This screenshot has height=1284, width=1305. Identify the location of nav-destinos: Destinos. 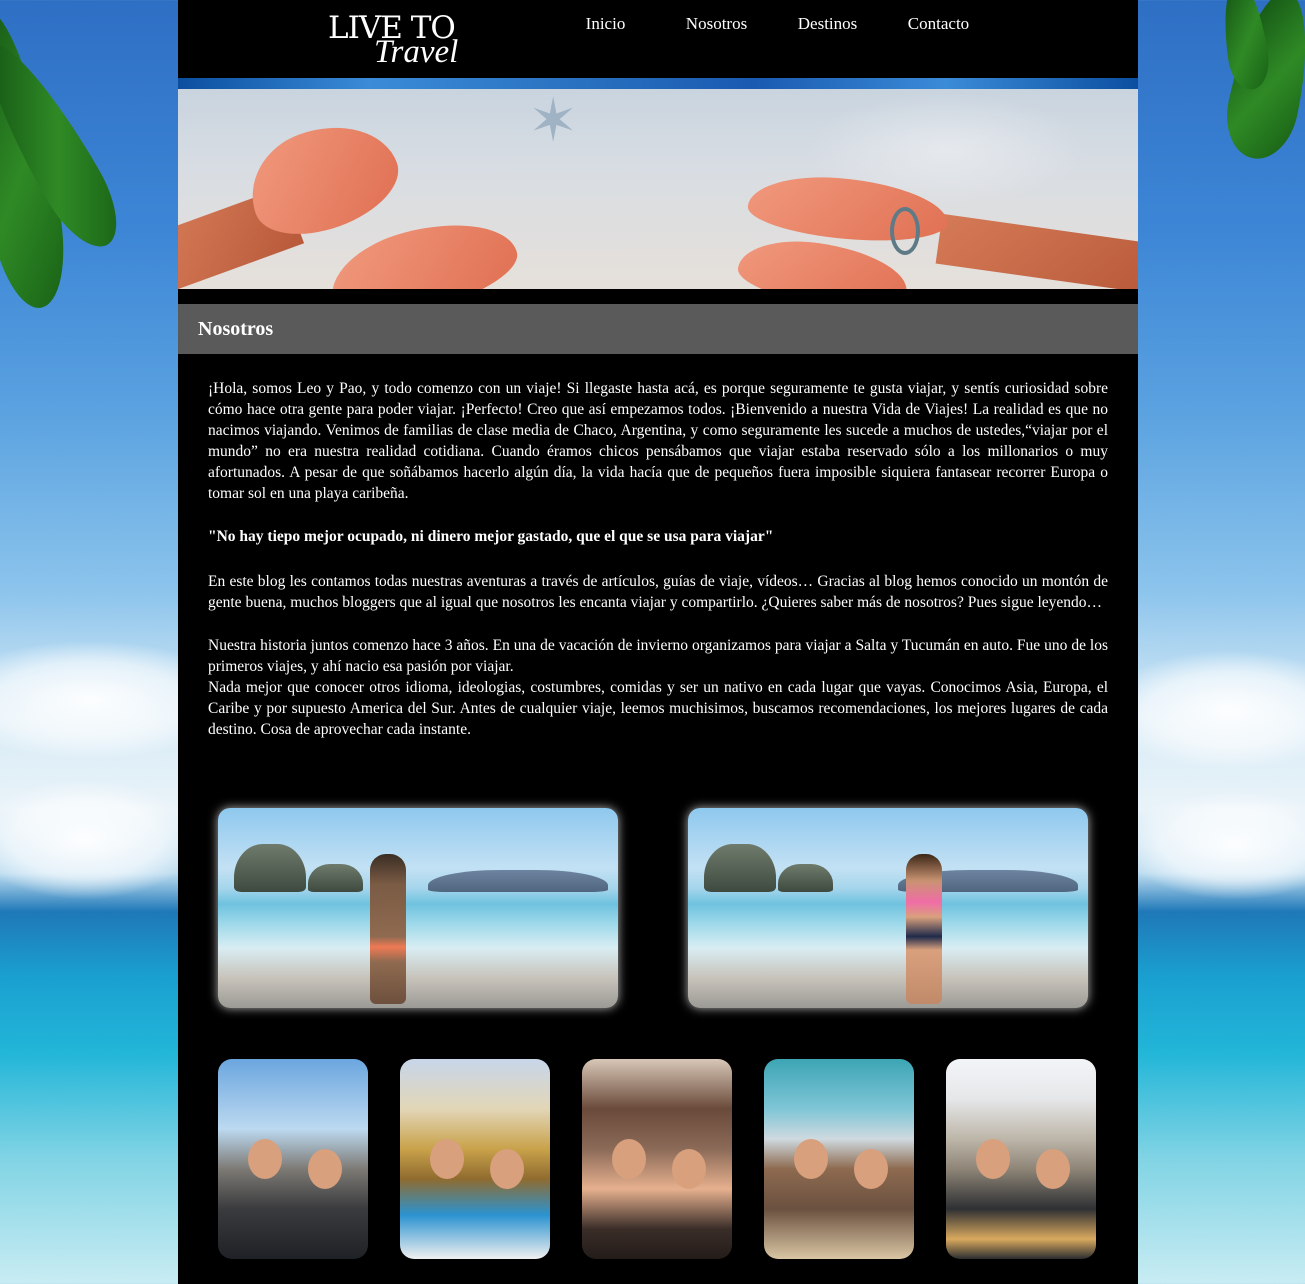
(827, 24).